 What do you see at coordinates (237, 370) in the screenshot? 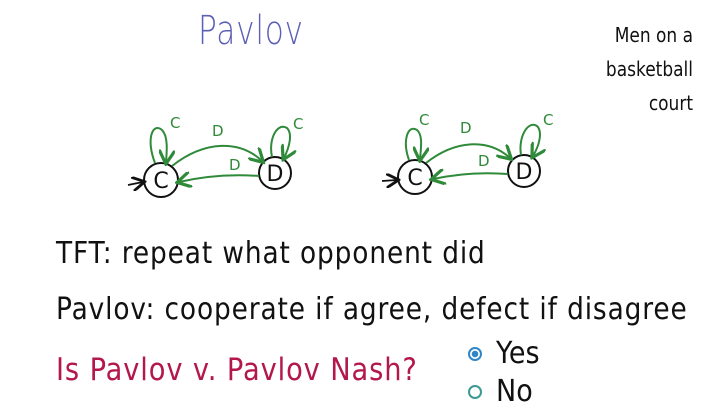
I see `quiz-question: Is Pavlov v. Pavlov Nash?` at bounding box center [237, 370].